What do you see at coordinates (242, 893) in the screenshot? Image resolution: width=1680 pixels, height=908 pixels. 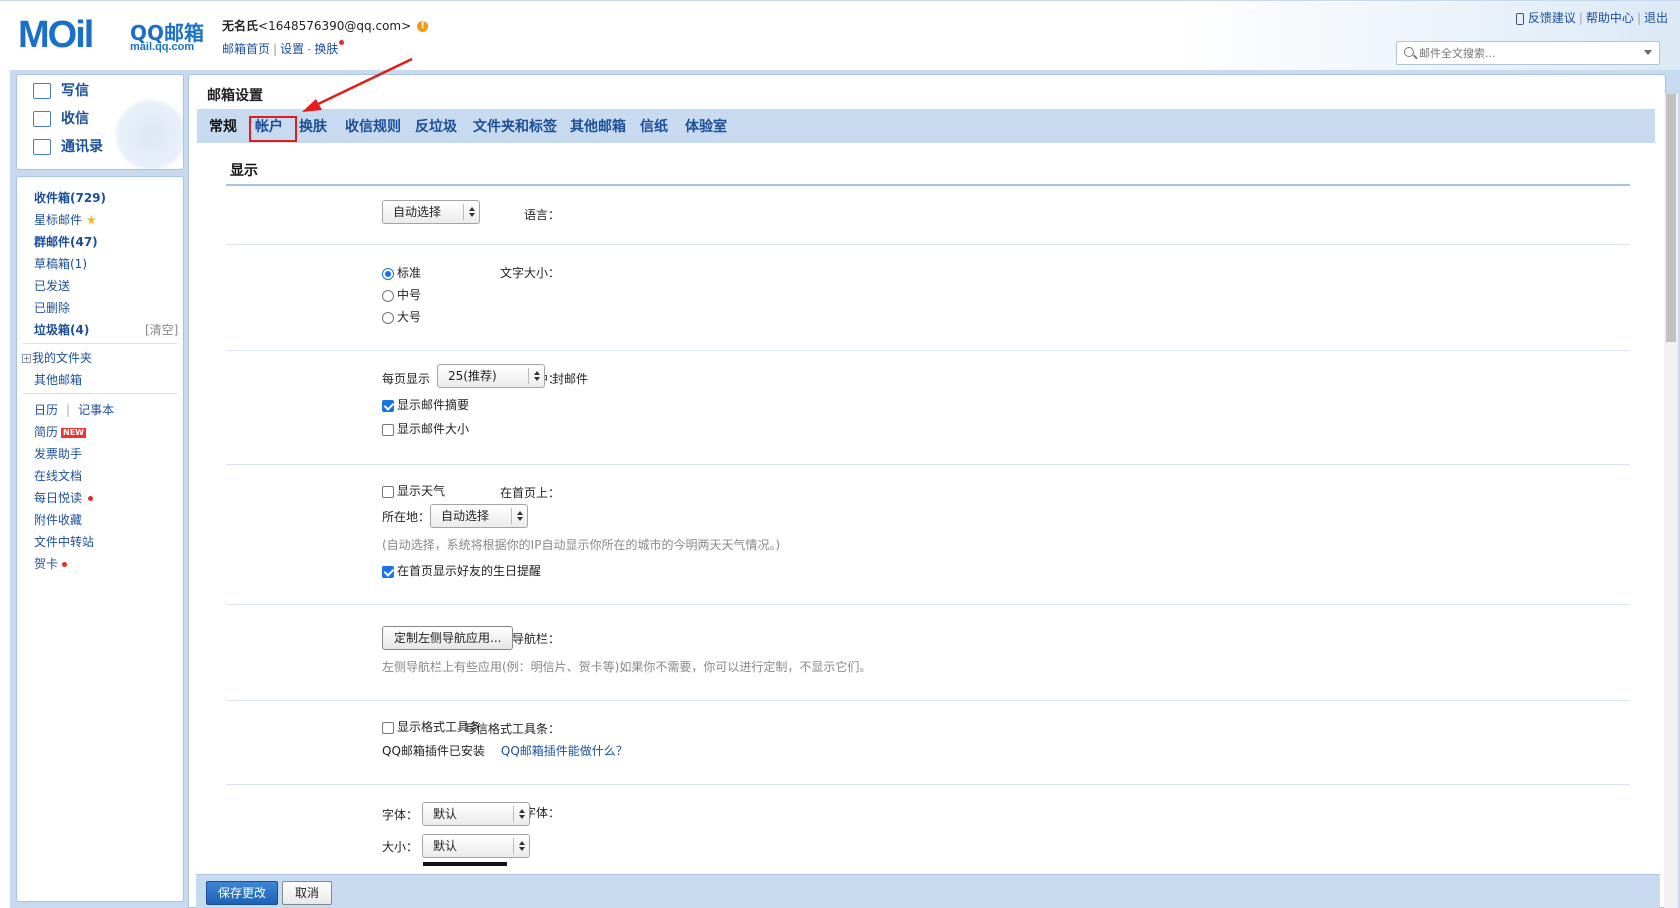 I see `save-button: 保存更改` at bounding box center [242, 893].